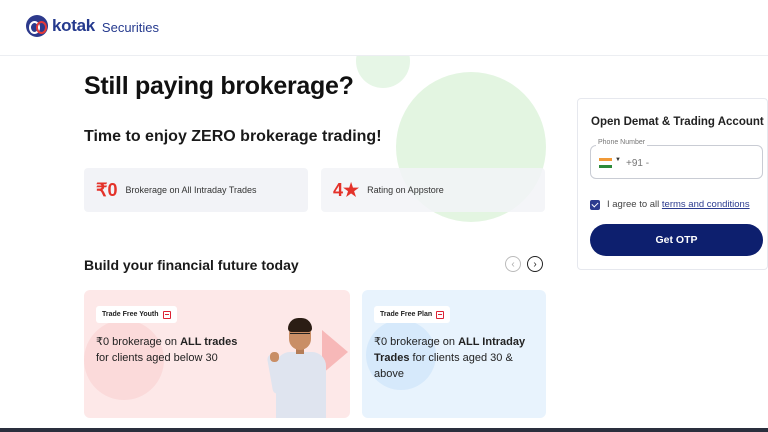 This screenshot has width=768, height=432. What do you see at coordinates (677, 122) in the screenshot?
I see `panel-title: Open Demat & Trading Account` at bounding box center [677, 122].